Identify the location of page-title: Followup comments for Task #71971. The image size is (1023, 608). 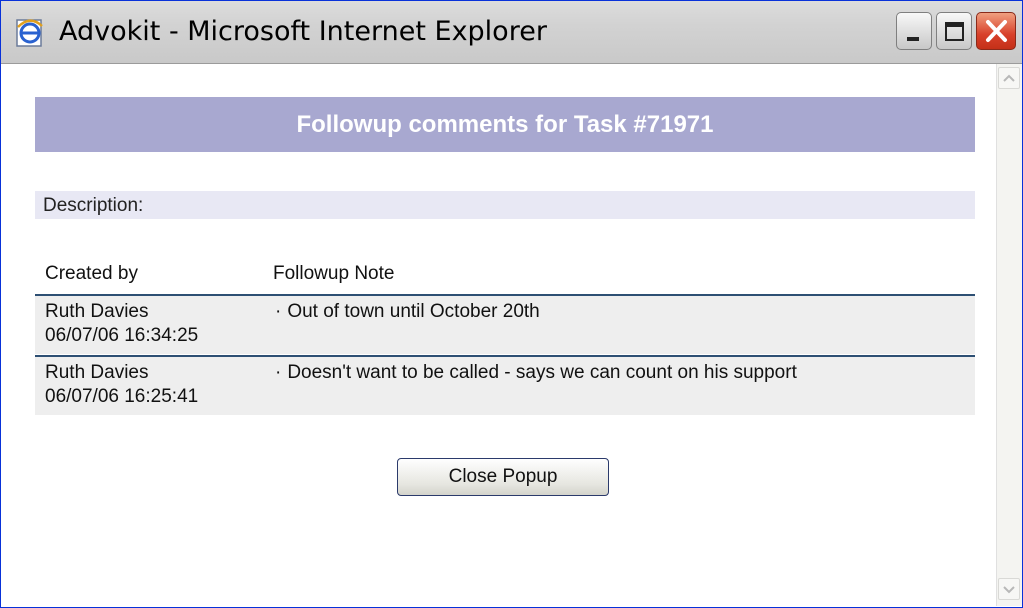
(505, 124).